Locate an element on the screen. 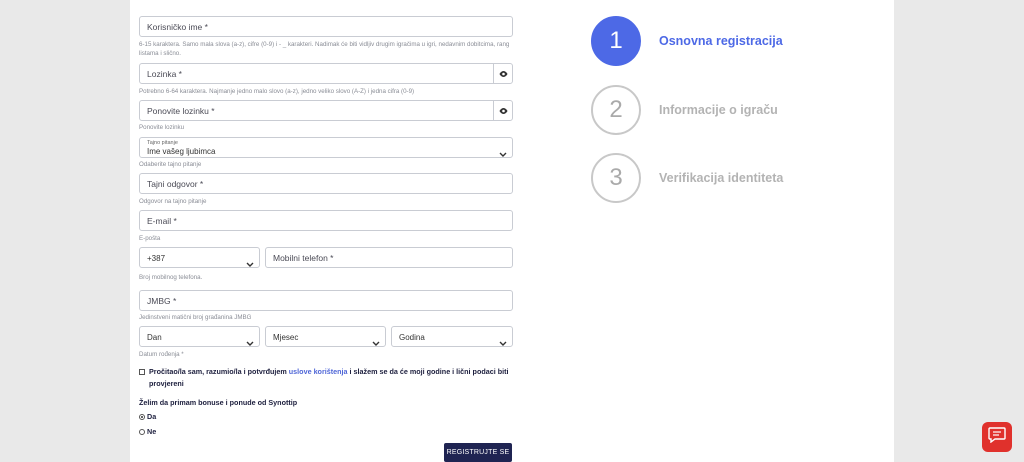  terms-checkbox is located at coordinates (142, 372).